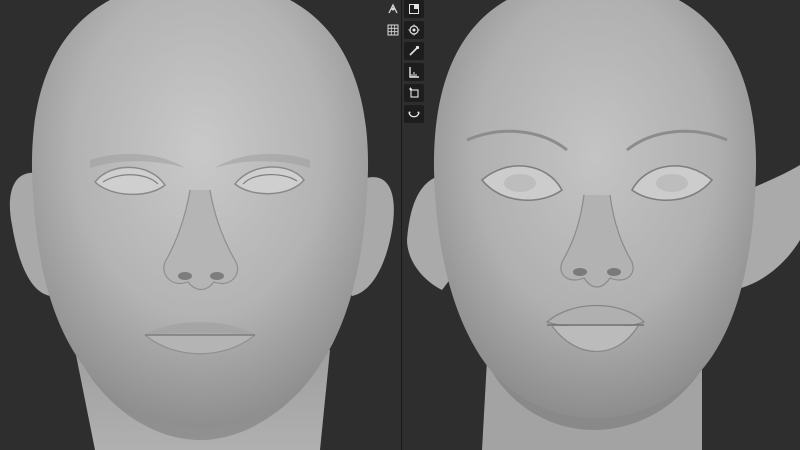  Describe the element at coordinates (414, 72) in the screenshot. I see `measure-ruler-icon` at that location.